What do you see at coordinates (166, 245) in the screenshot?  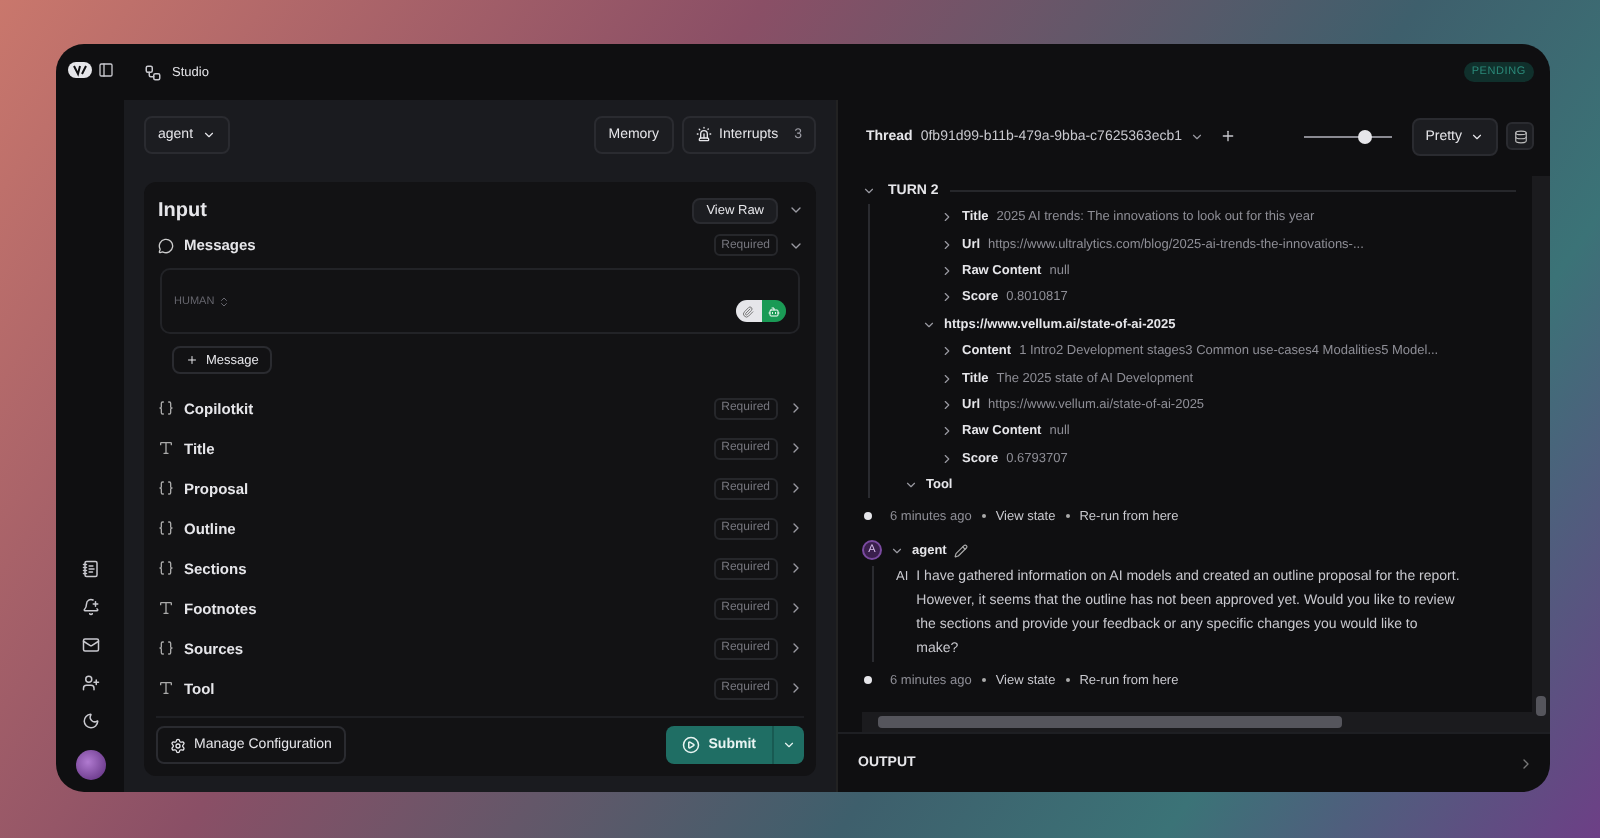 I see `chat-bubble-icon` at bounding box center [166, 245].